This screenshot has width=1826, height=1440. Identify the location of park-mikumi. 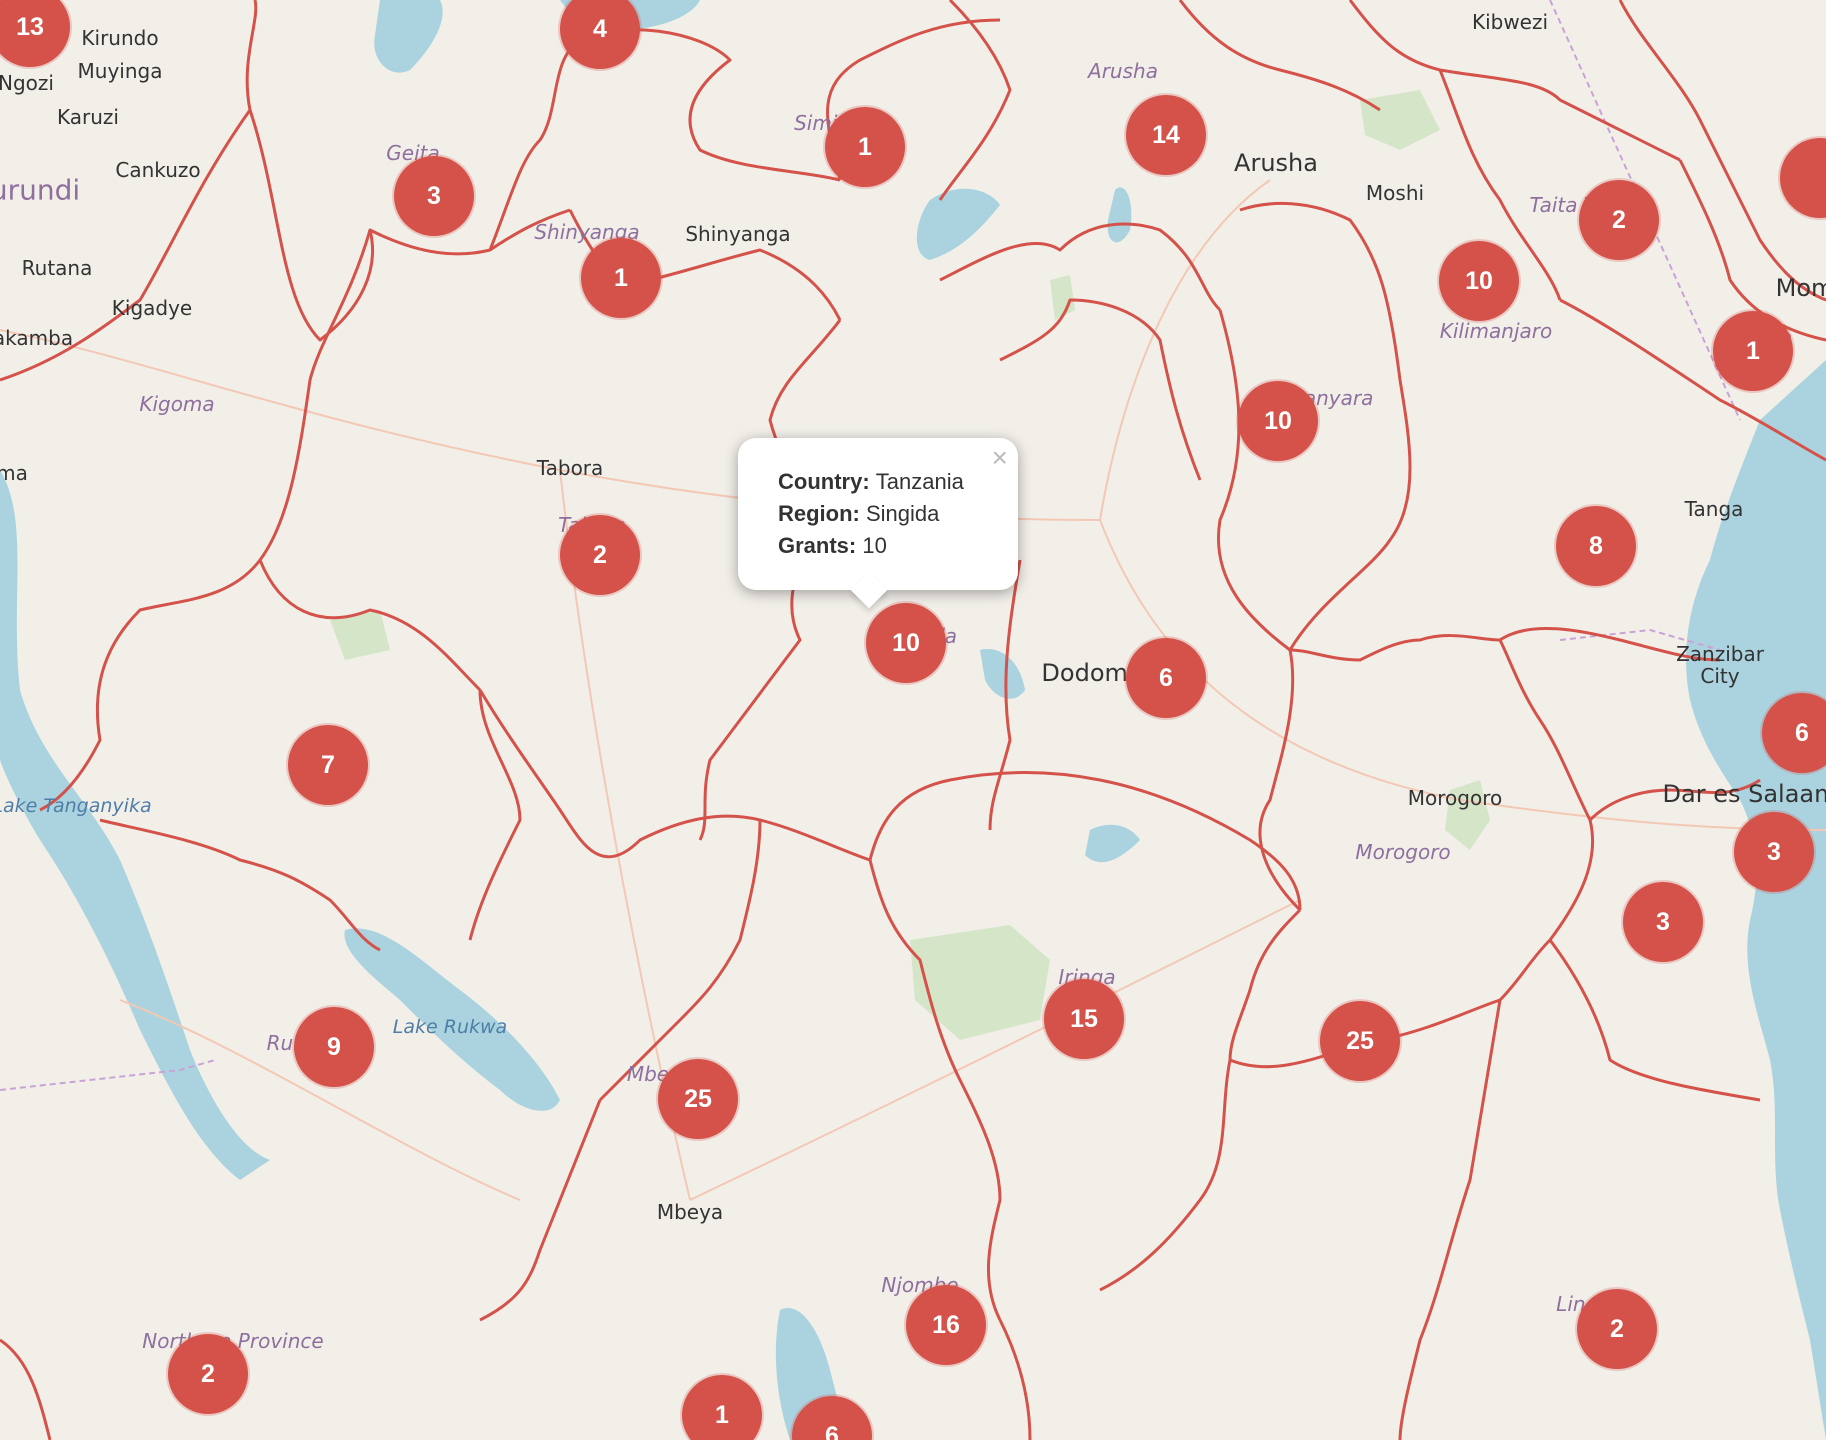
(1467, 815).